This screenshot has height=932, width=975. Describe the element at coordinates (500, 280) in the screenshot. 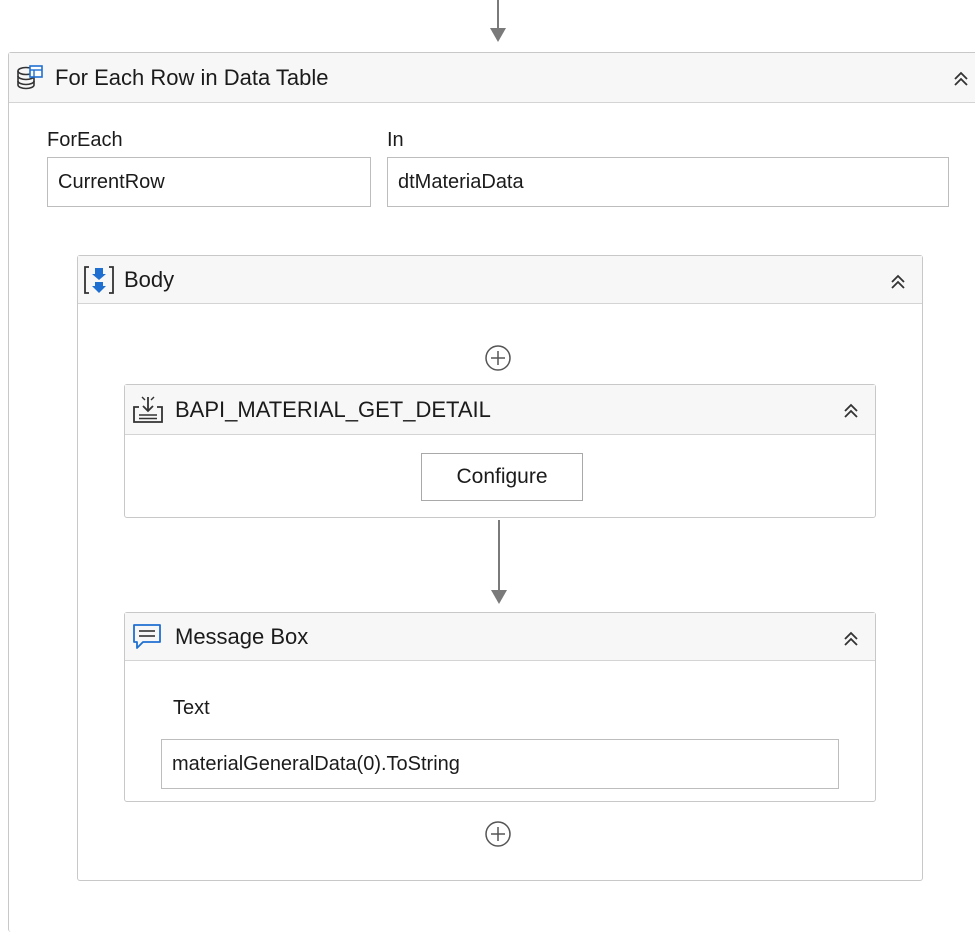

I see `body-header: Body` at that location.